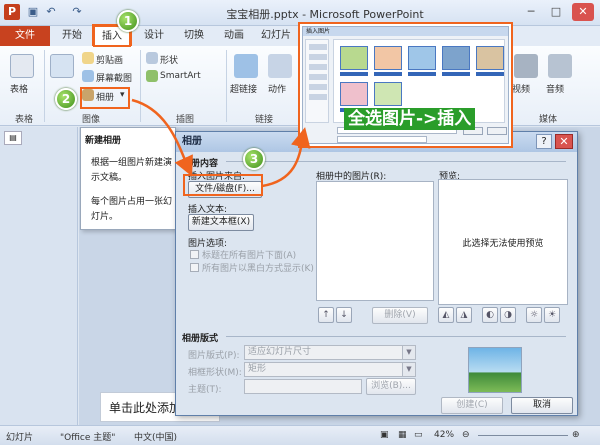 The height and width of the screenshot is (445, 600). Describe the element at coordinates (531, 12) in the screenshot. I see `minimize-button: ─` at that location.